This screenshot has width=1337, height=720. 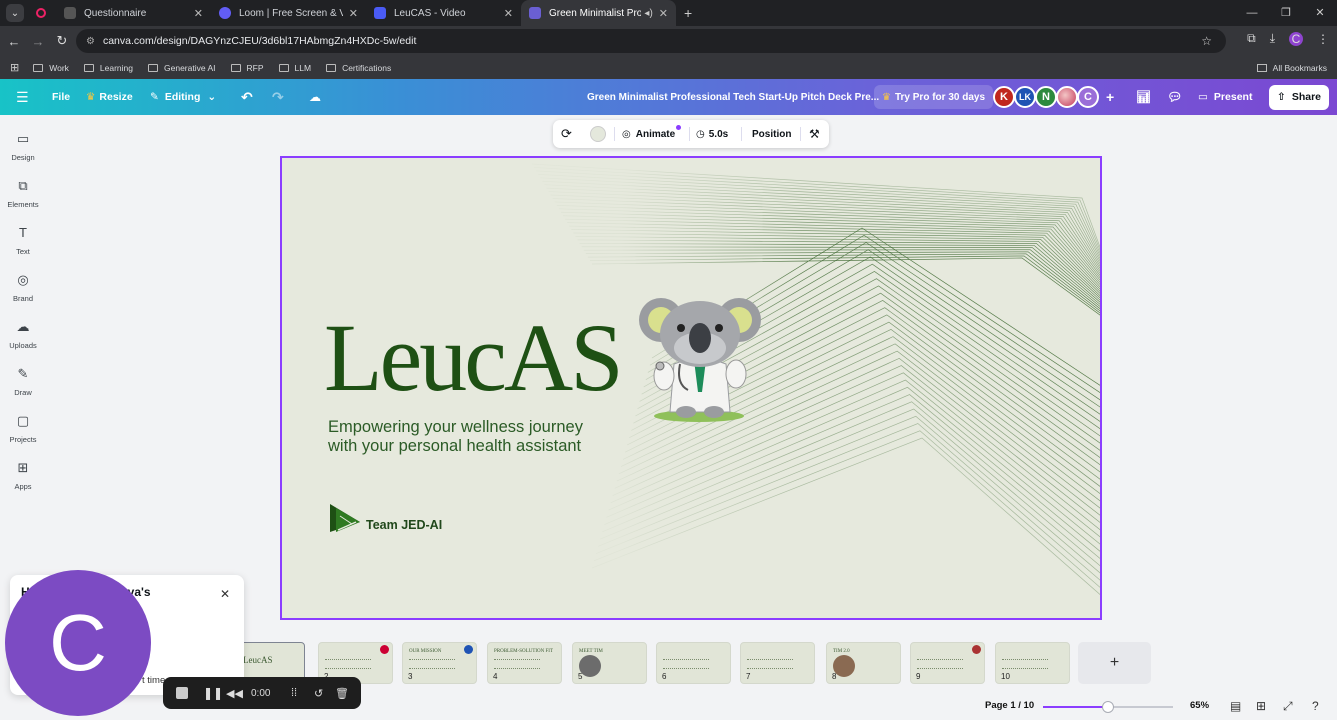 I want to click on close-window-icon: ✕, so click(x=1320, y=13).